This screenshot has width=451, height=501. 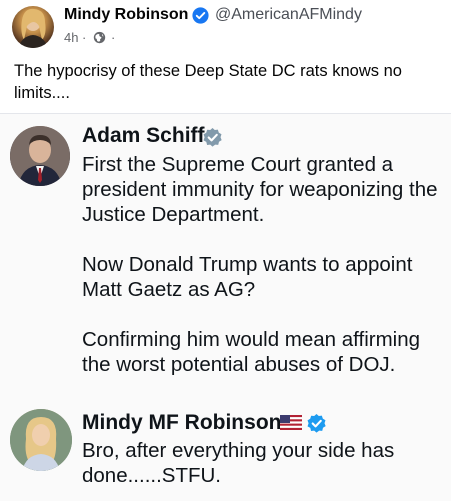 What do you see at coordinates (288, 15) in the screenshot?
I see `author-handle: @AmericanAFMindy` at bounding box center [288, 15].